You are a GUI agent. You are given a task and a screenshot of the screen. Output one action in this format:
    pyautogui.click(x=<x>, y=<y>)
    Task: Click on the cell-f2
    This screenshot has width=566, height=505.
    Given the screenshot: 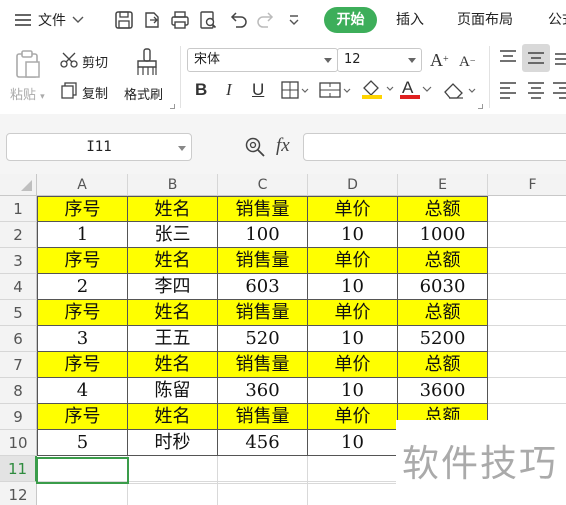 What is the action you would take?
    pyautogui.click(x=527, y=235)
    